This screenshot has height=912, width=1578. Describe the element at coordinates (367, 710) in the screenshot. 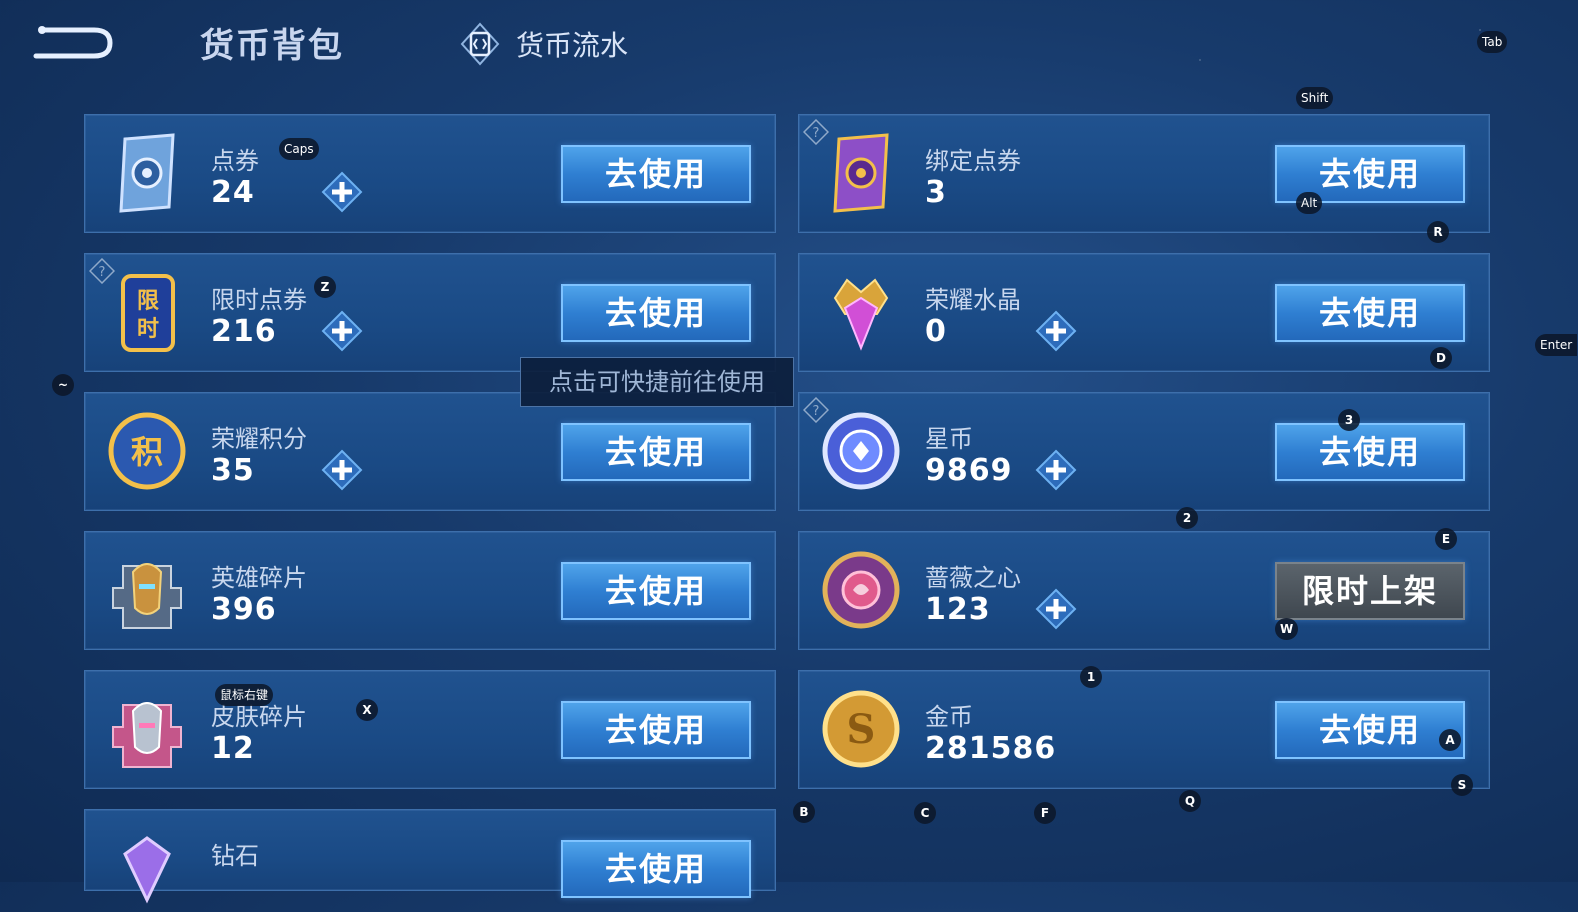

I see `hotkey-badge-x: X` at that location.